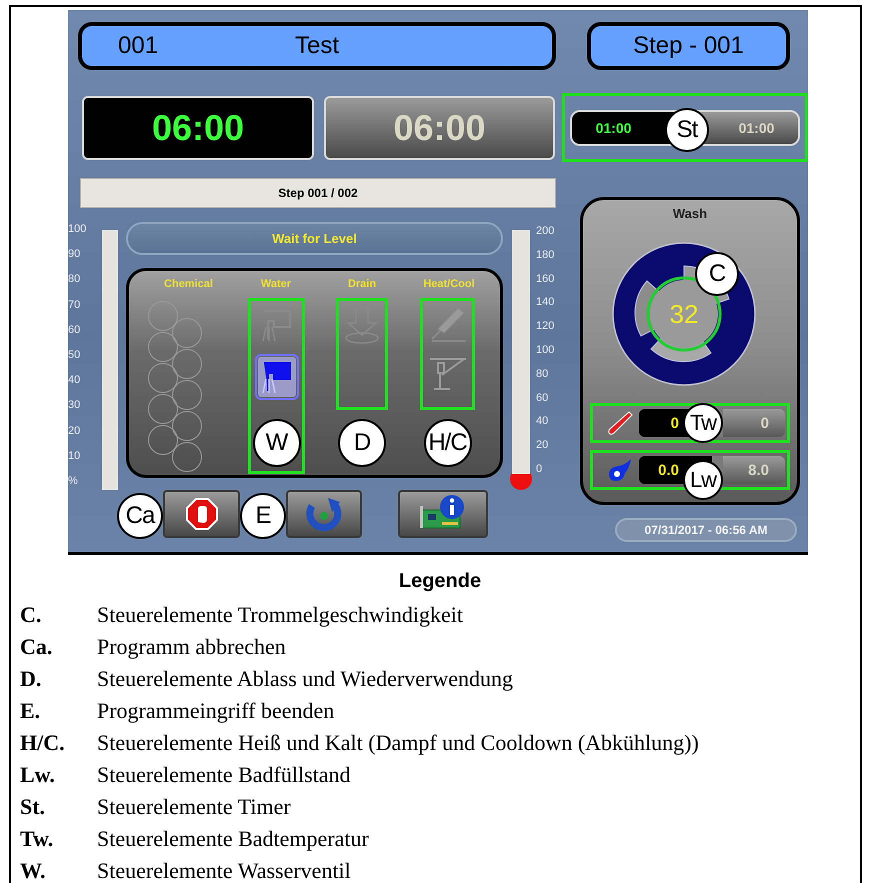 This screenshot has height=883, width=874. I want to click on drum-dial-drawing, so click(684, 314).